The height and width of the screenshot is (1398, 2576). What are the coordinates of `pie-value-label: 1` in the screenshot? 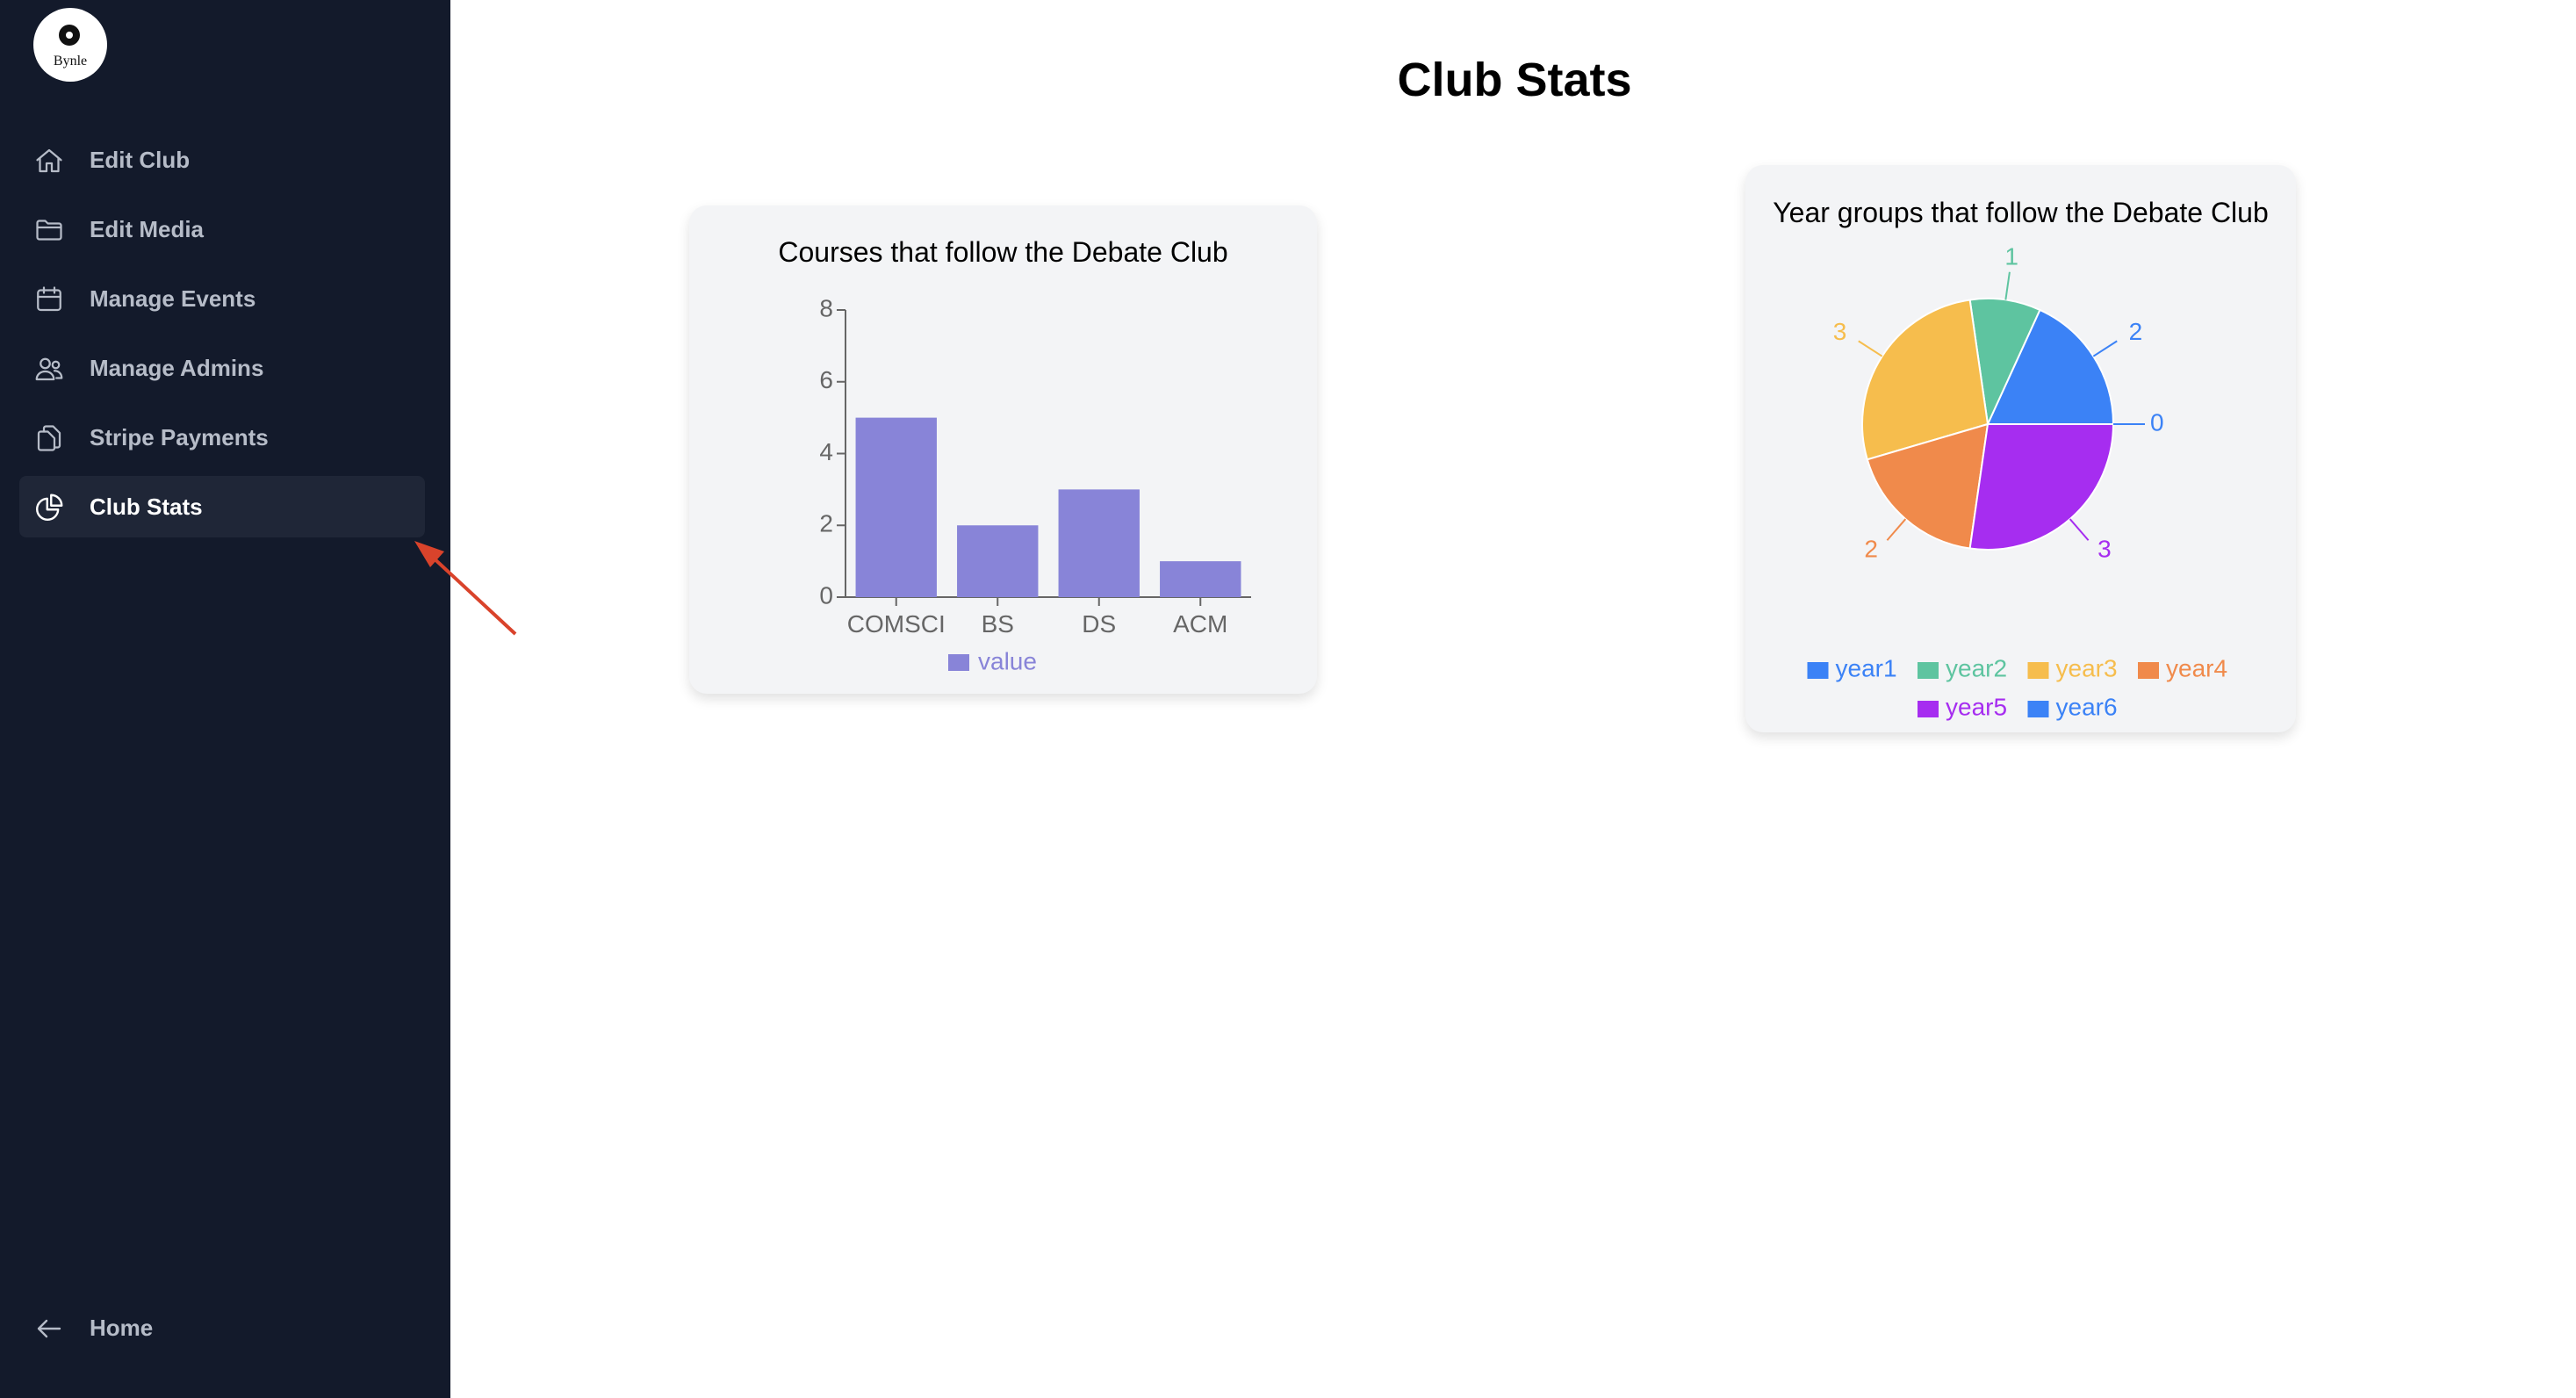 It's located at (2011, 256).